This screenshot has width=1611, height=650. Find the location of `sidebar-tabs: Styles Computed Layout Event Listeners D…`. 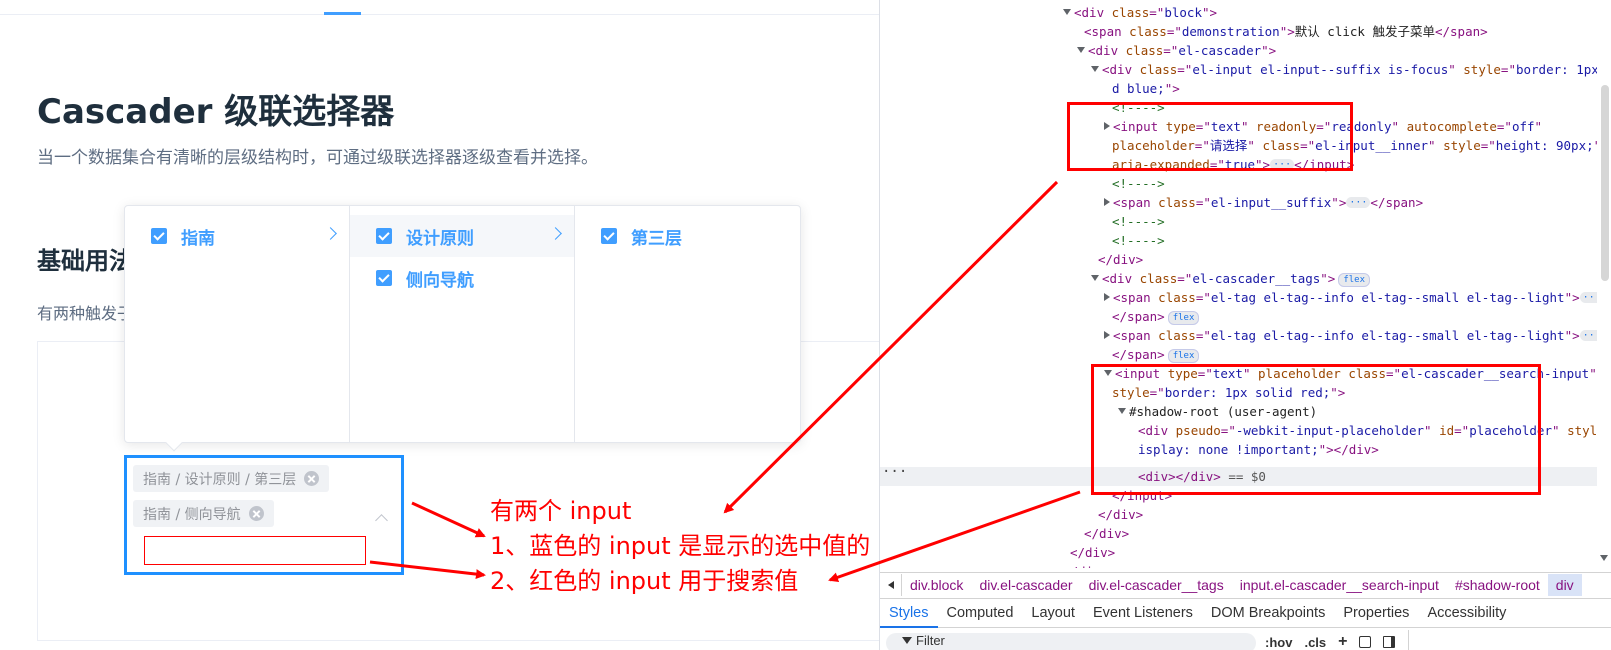

sidebar-tabs: Styles Computed Layout Event Listeners D… is located at coordinates (1245, 613).